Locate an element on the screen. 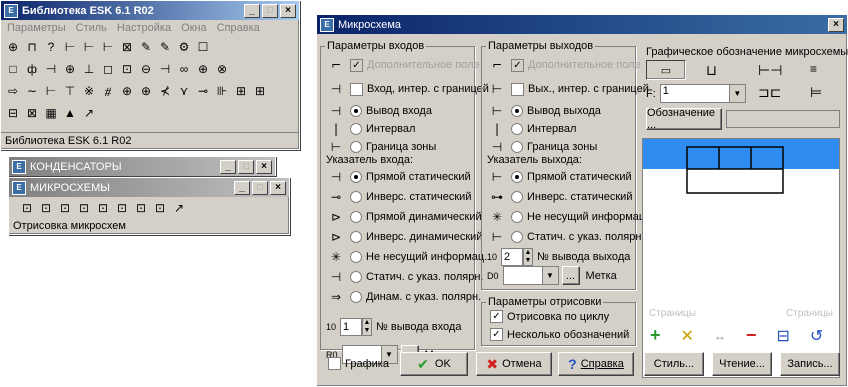 The height and width of the screenshot is (387, 848). tool-icon: ⇨ is located at coordinates (13, 91).